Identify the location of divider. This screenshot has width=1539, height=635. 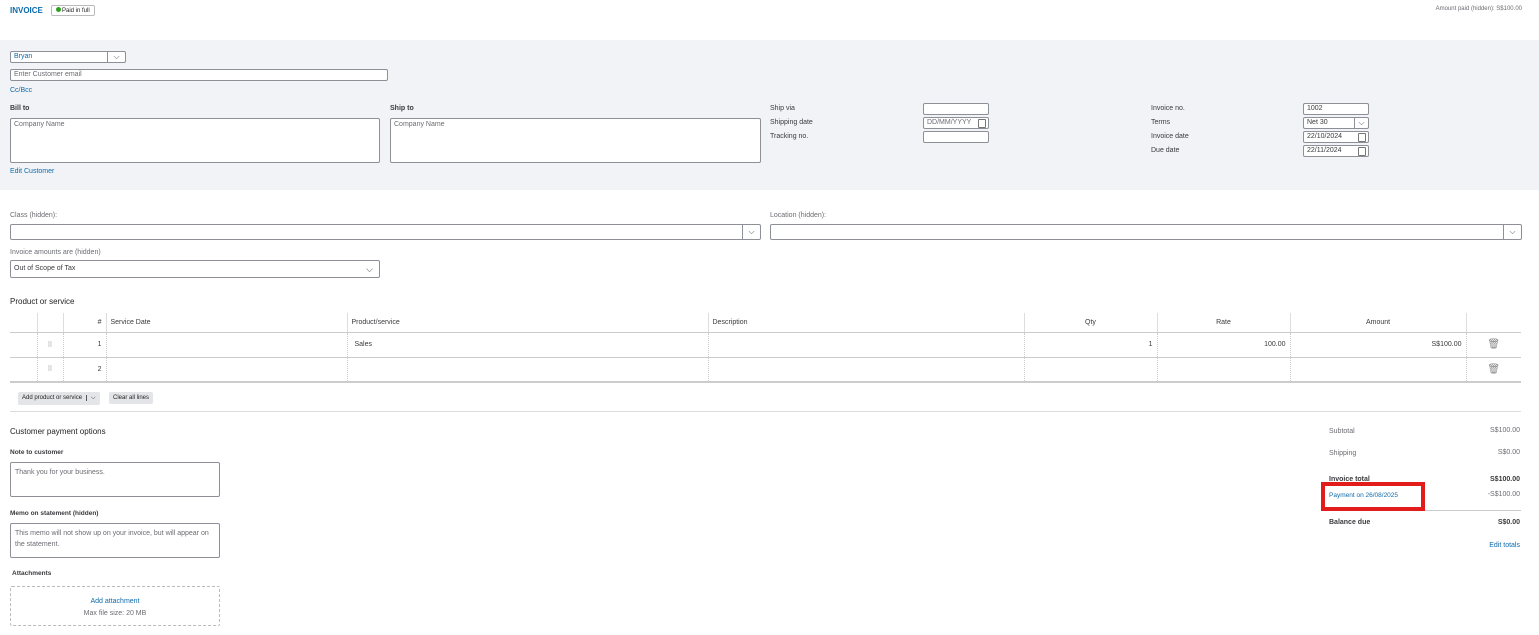
(765, 411).